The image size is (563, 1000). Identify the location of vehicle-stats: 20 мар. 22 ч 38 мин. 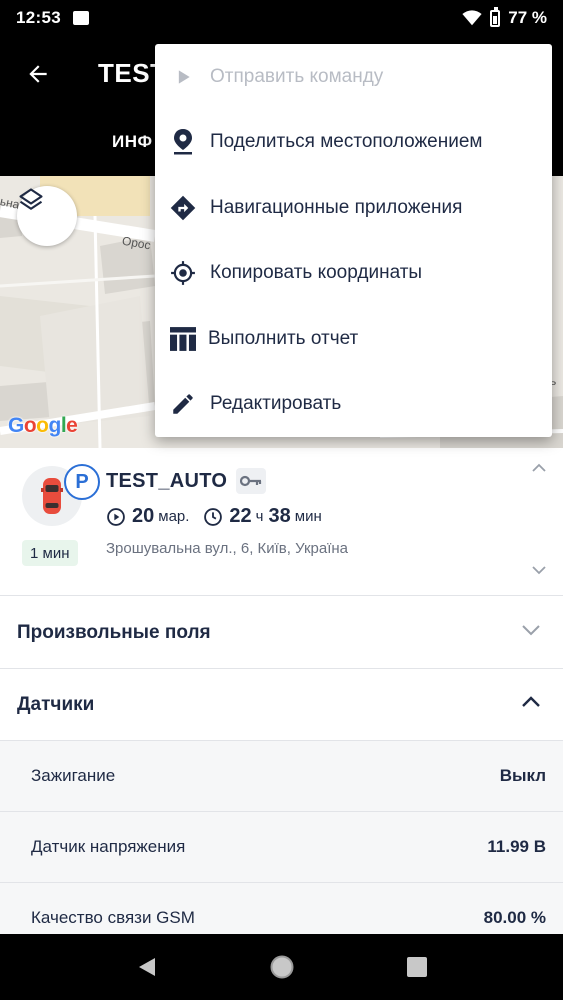
(216, 516).